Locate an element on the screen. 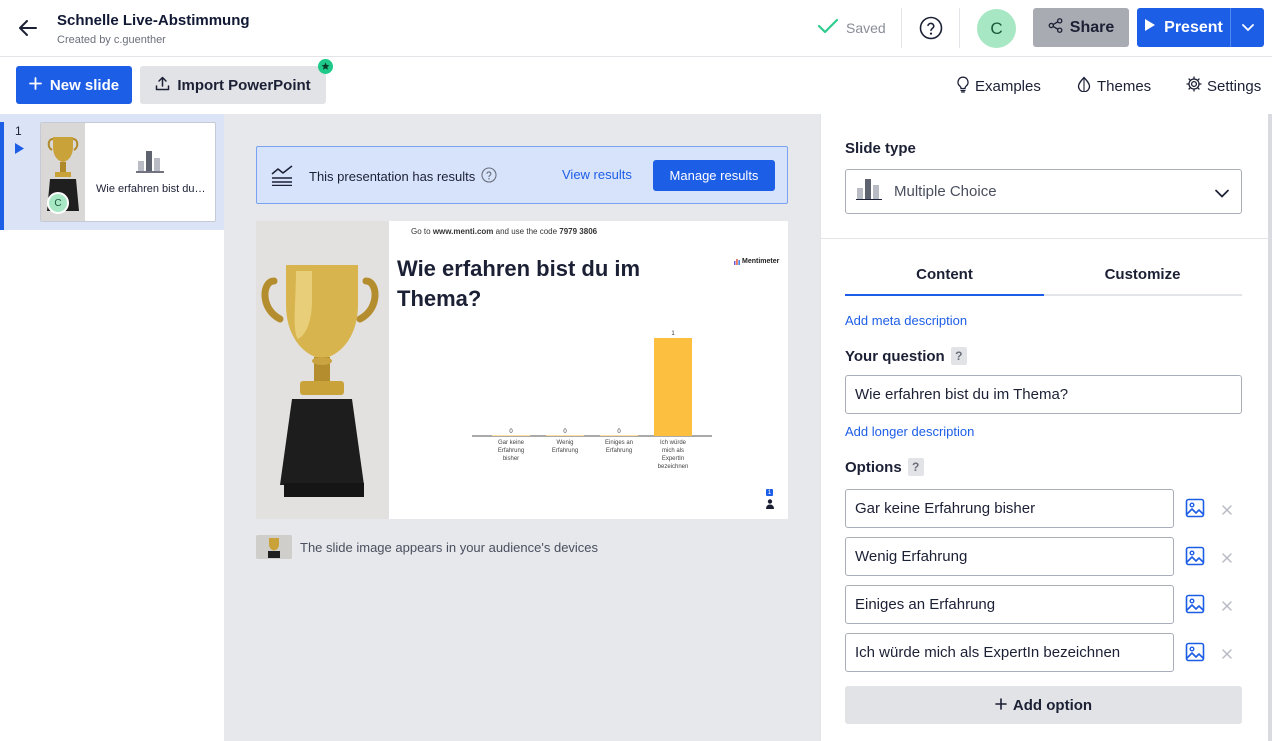  join-url: www.menti.com is located at coordinates (463, 231).